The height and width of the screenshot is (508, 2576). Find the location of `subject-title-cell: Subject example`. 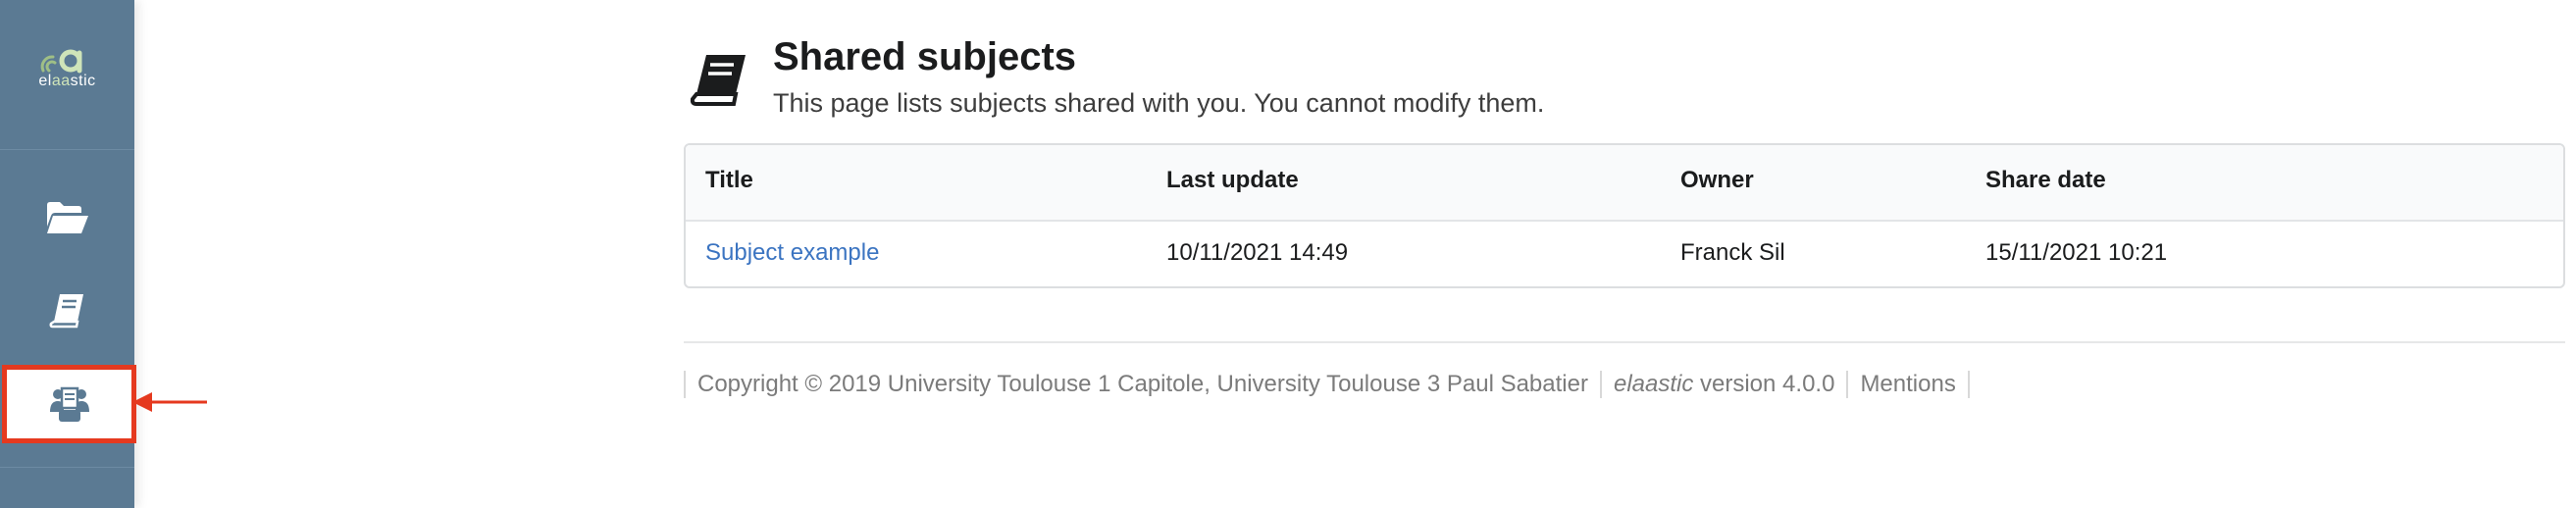

subject-title-cell: Subject example is located at coordinates (792, 253).